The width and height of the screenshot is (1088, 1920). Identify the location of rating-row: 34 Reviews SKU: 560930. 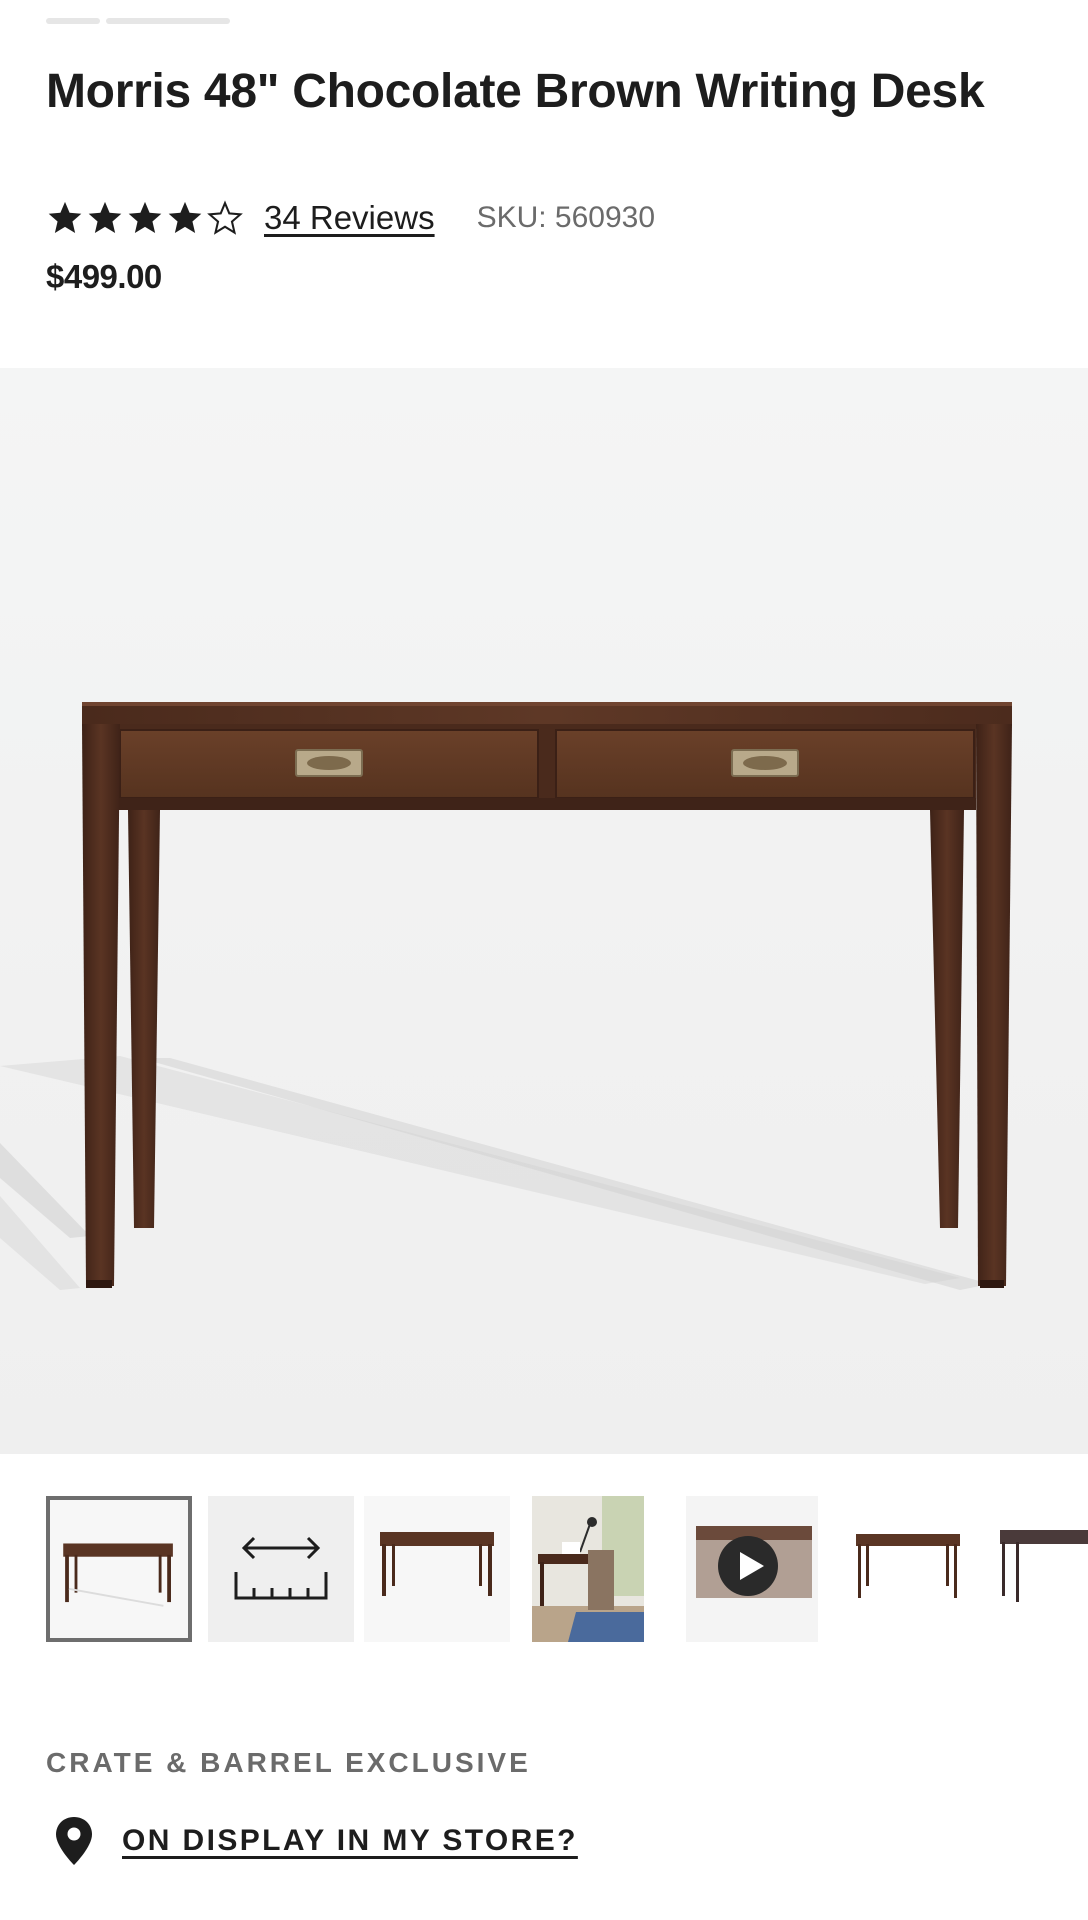
(350, 218).